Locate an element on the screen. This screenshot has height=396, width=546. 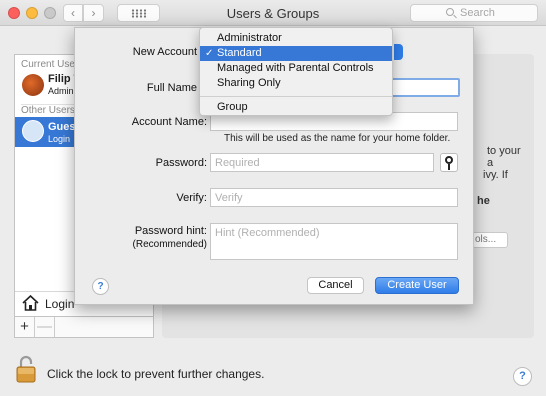
remove-user-button: — is located at coordinates (45, 327).